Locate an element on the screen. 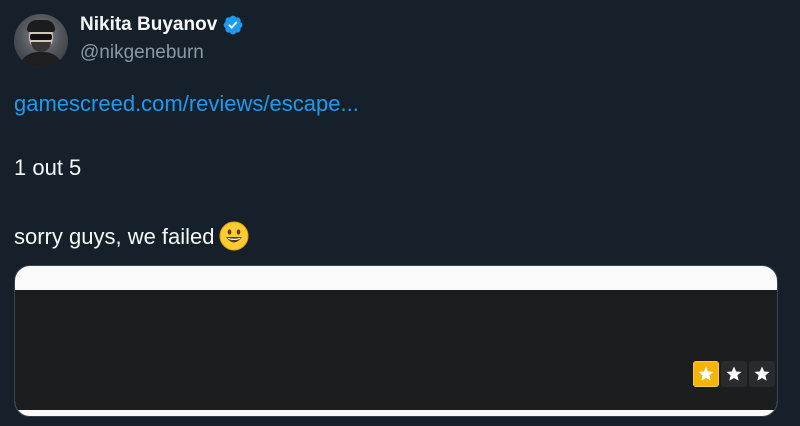 The height and width of the screenshot is (426, 800). tweet-text-apology: sorry guys, we failed is located at coordinates (131, 236).